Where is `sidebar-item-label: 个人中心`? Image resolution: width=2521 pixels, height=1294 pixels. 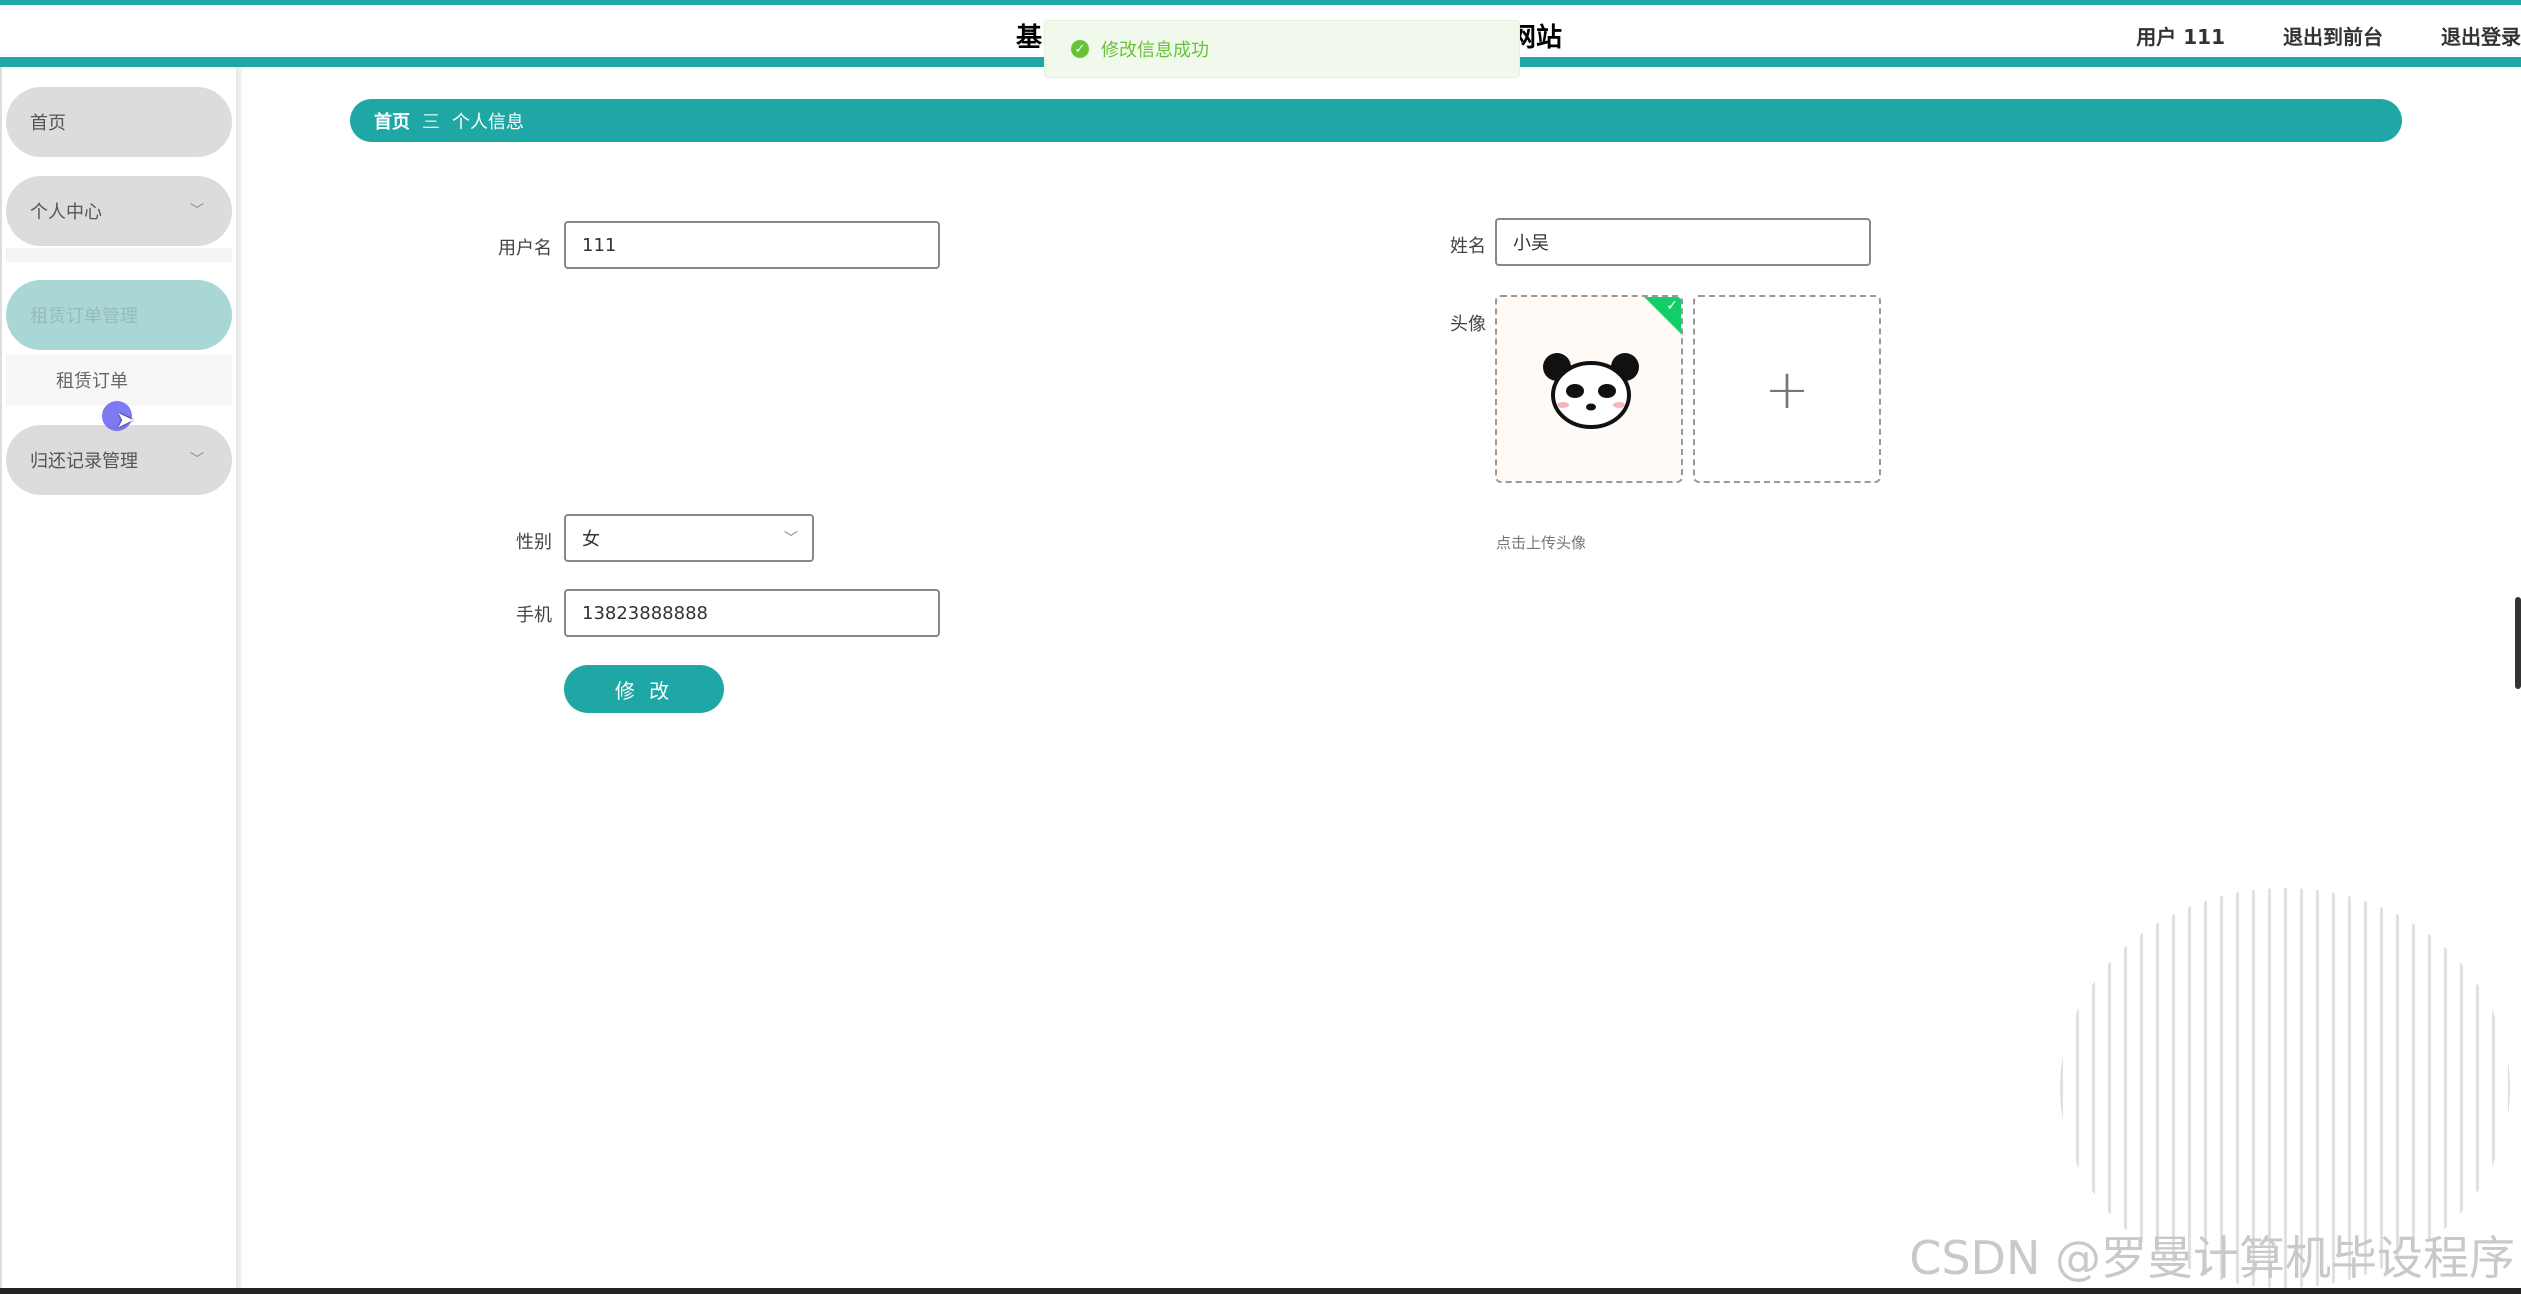
sidebar-item-label: 个人中心 is located at coordinates (66, 212).